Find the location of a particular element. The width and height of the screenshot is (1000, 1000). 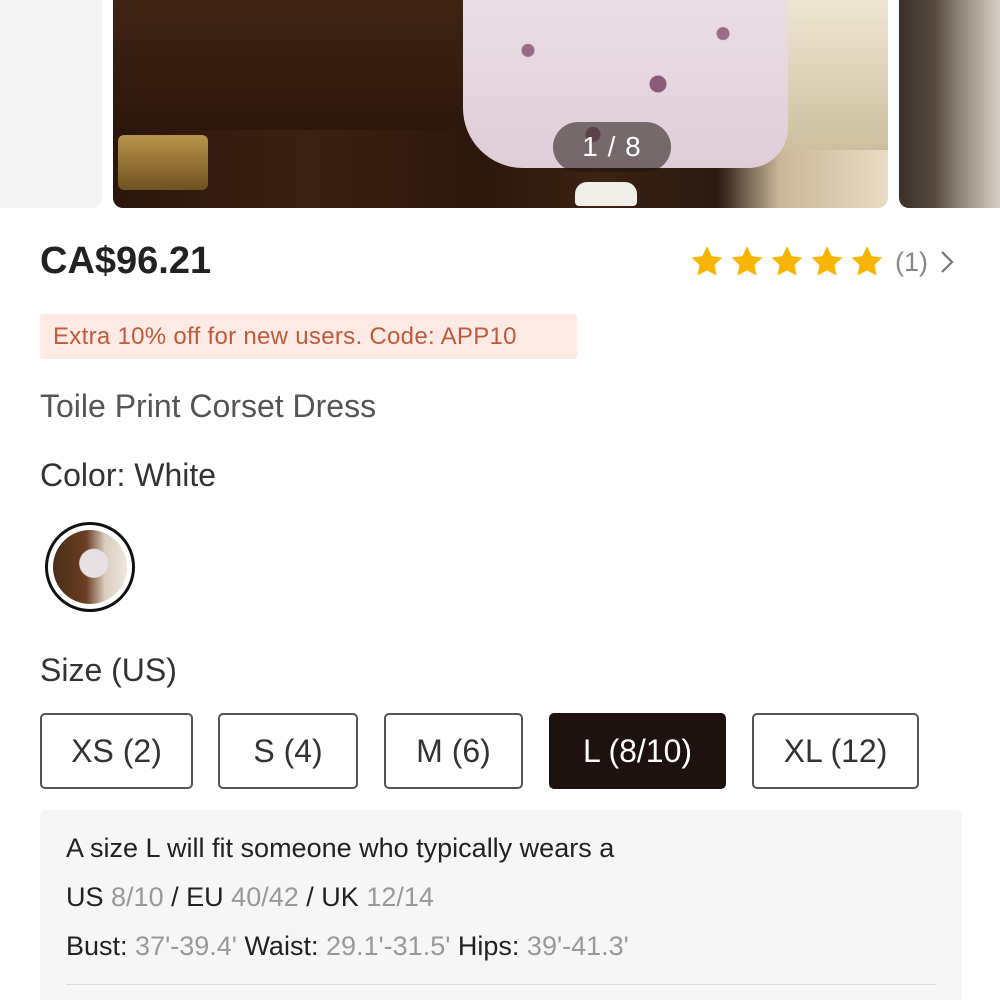

piano-background is located at coordinates (293, 65).